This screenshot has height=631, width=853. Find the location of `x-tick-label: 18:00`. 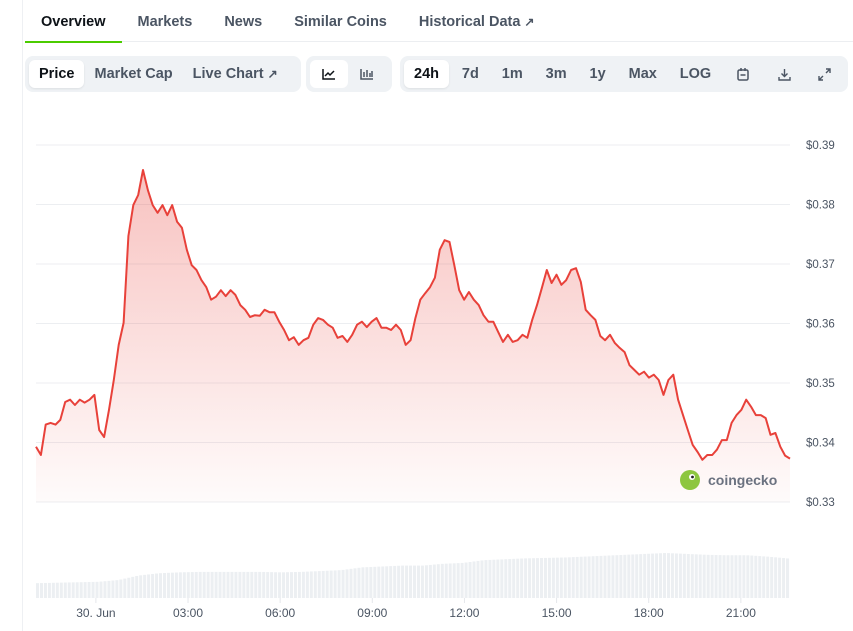

x-tick-label: 18:00 is located at coordinates (649, 613).